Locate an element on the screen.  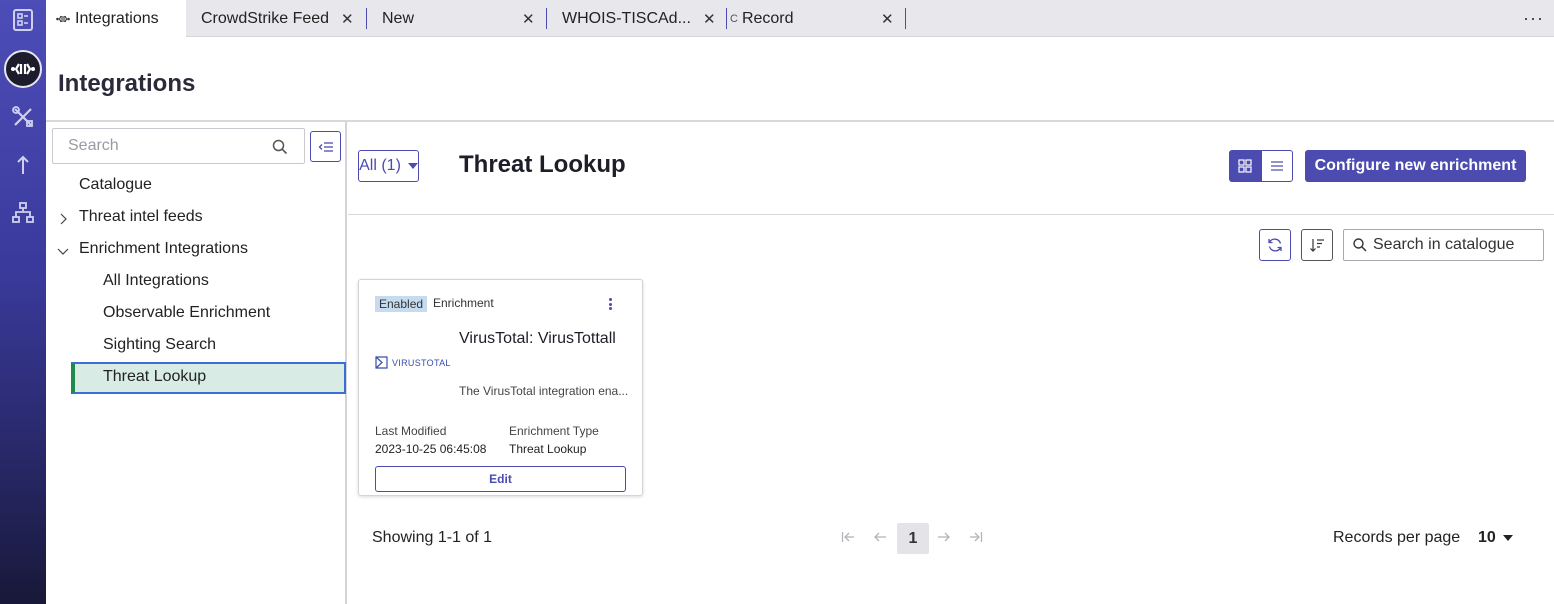
integrations-logo-icon is located at coordinates (23, 69).